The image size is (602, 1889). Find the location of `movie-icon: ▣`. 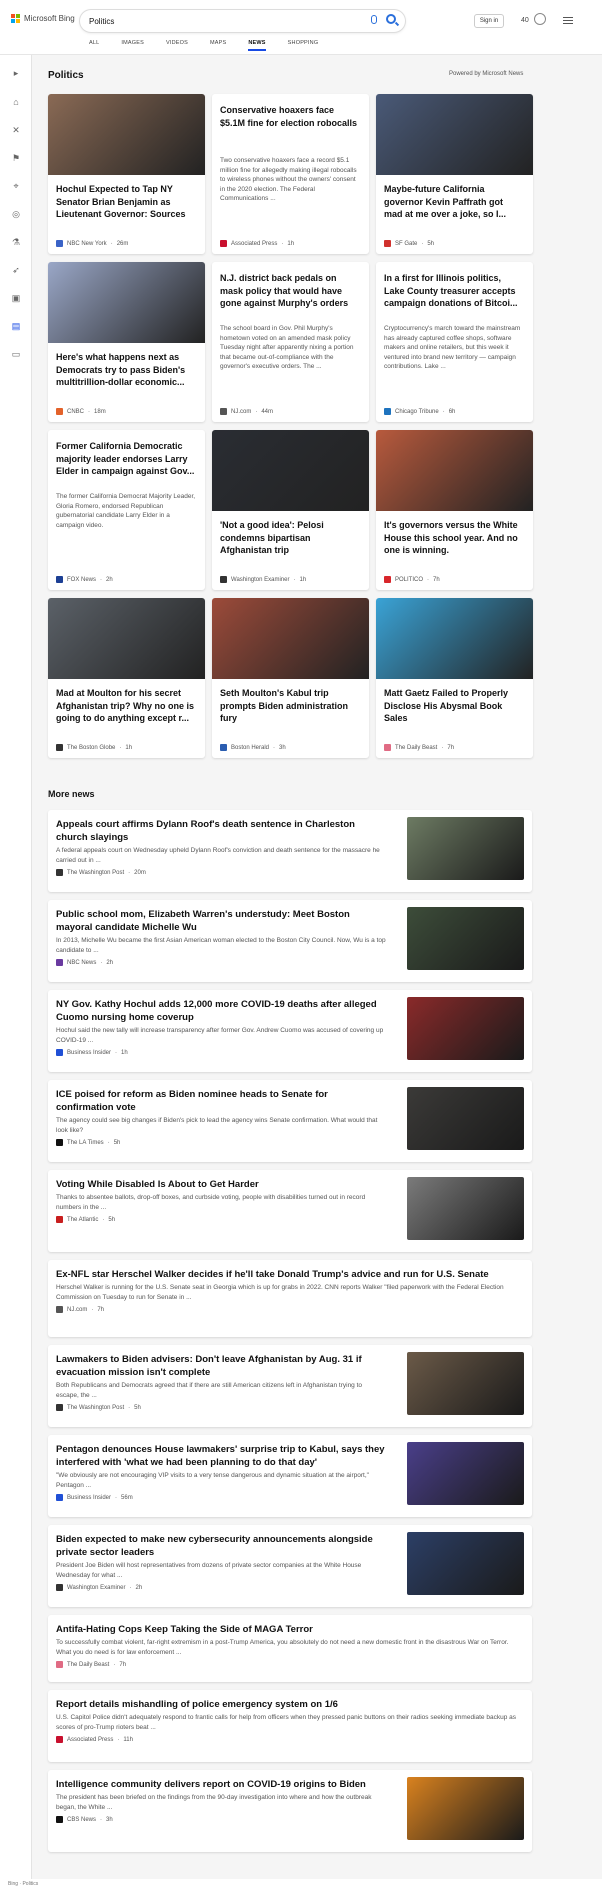

movie-icon: ▣ is located at coordinates (16, 298).